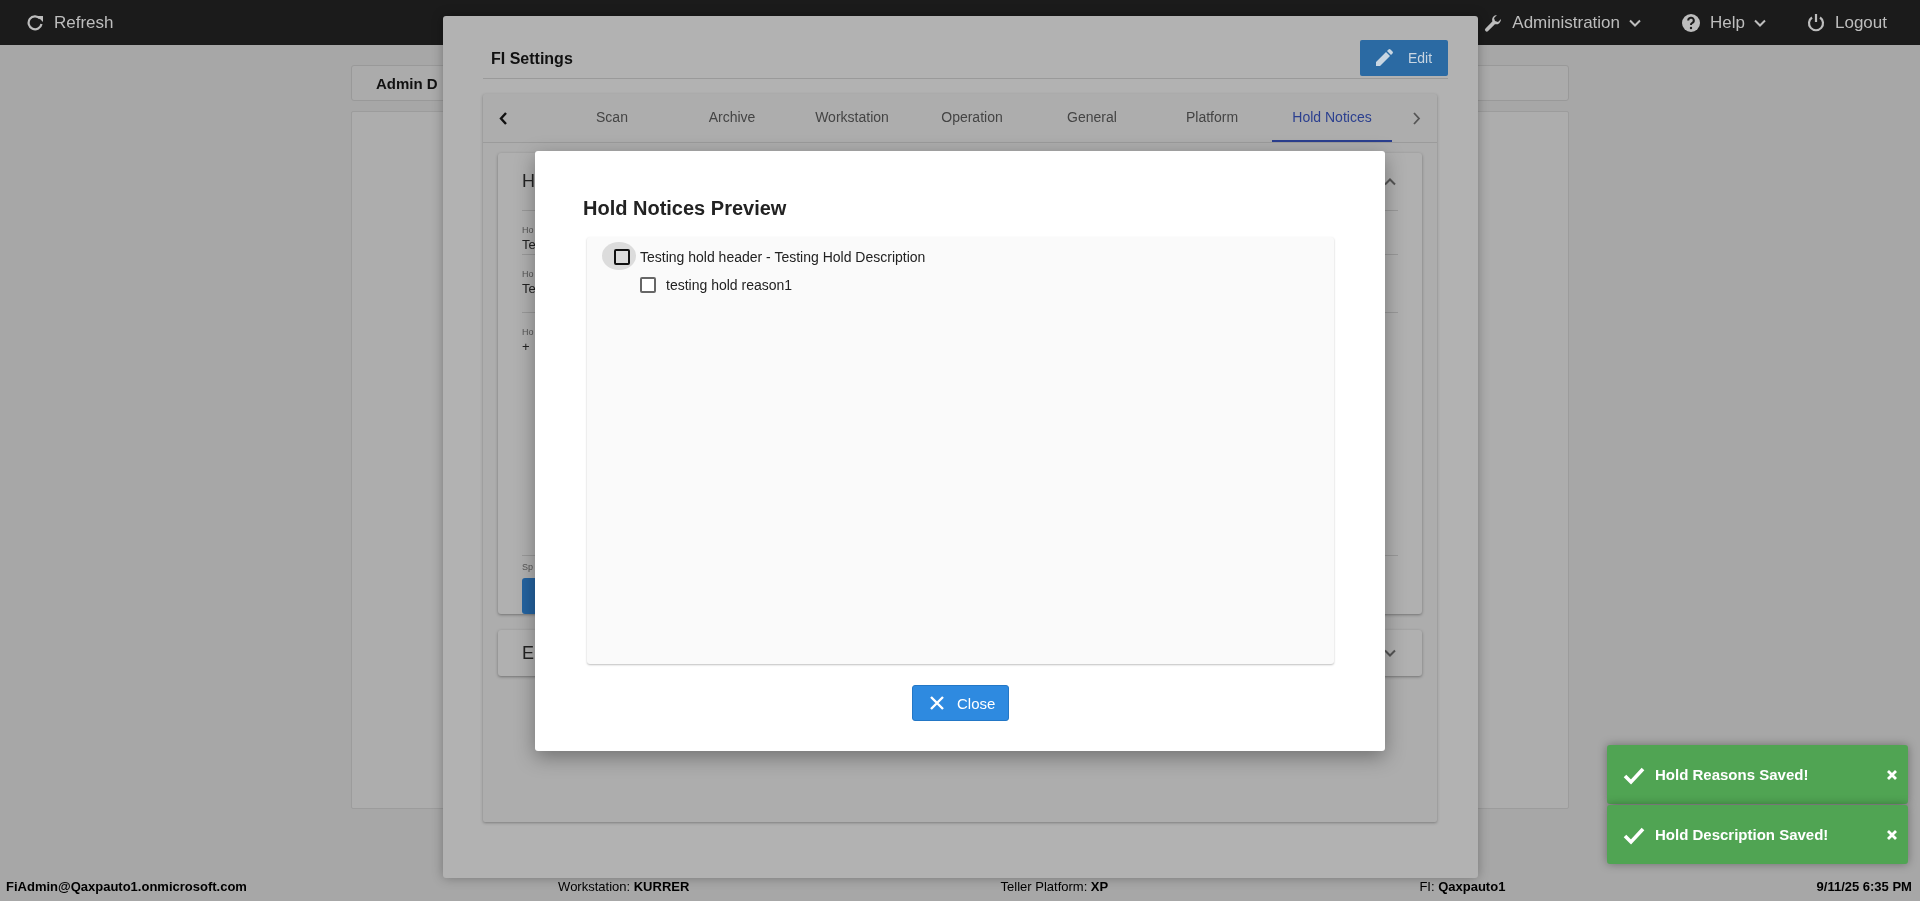  I want to click on help-icon, so click(1691, 22).